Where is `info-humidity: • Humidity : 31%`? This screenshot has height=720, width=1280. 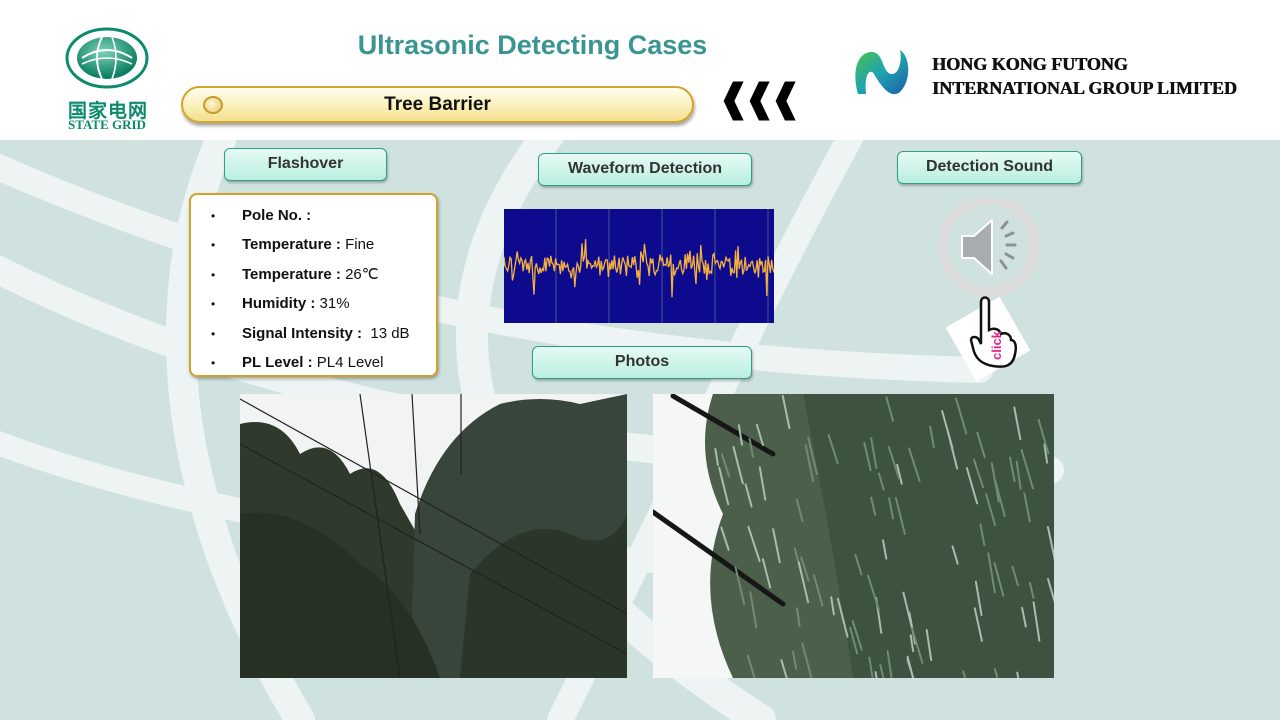
info-humidity: • Humidity : 31% is located at coordinates (280, 304).